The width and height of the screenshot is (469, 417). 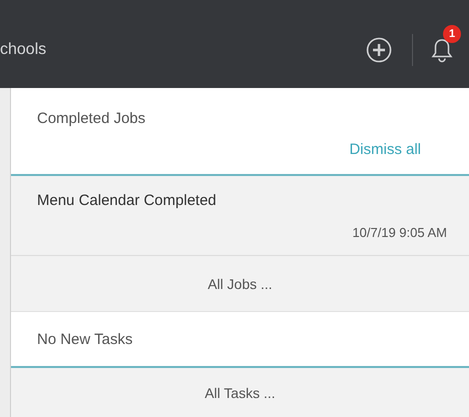 What do you see at coordinates (85, 339) in the screenshot?
I see `section-heading: No New Tasks` at bounding box center [85, 339].